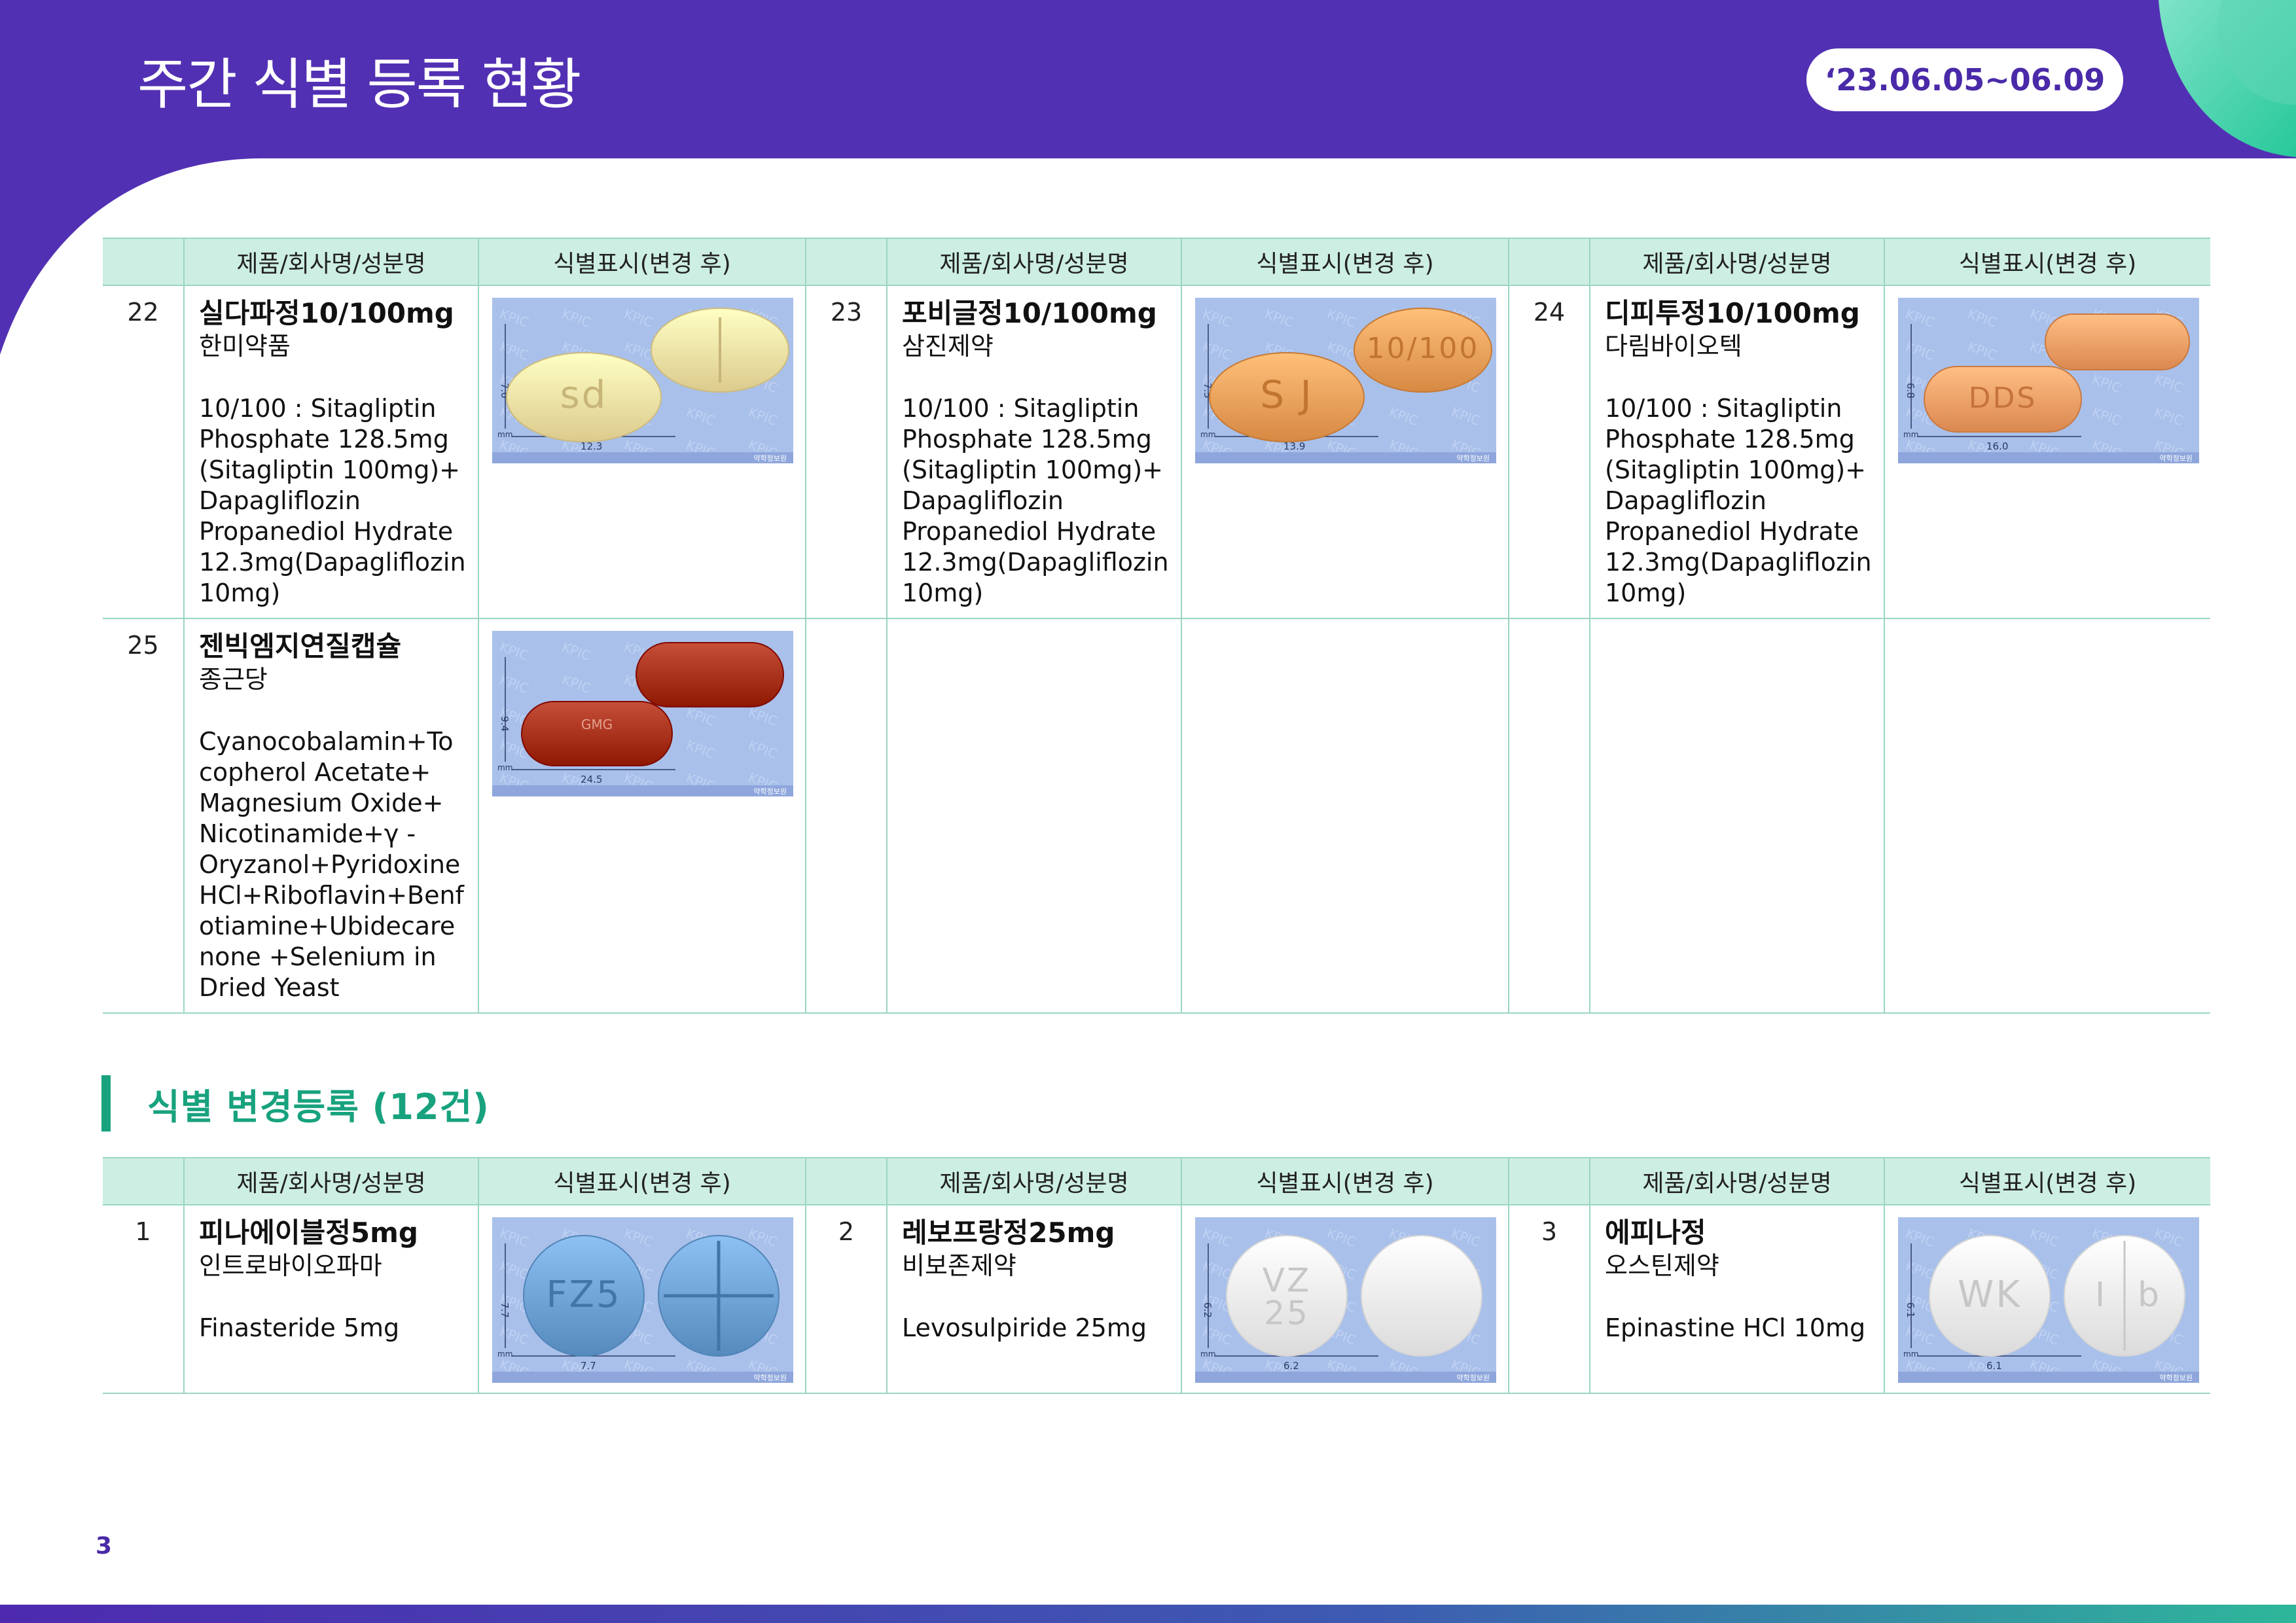  Describe the element at coordinates (597, 733) in the screenshot. I see `pill-front` at that location.